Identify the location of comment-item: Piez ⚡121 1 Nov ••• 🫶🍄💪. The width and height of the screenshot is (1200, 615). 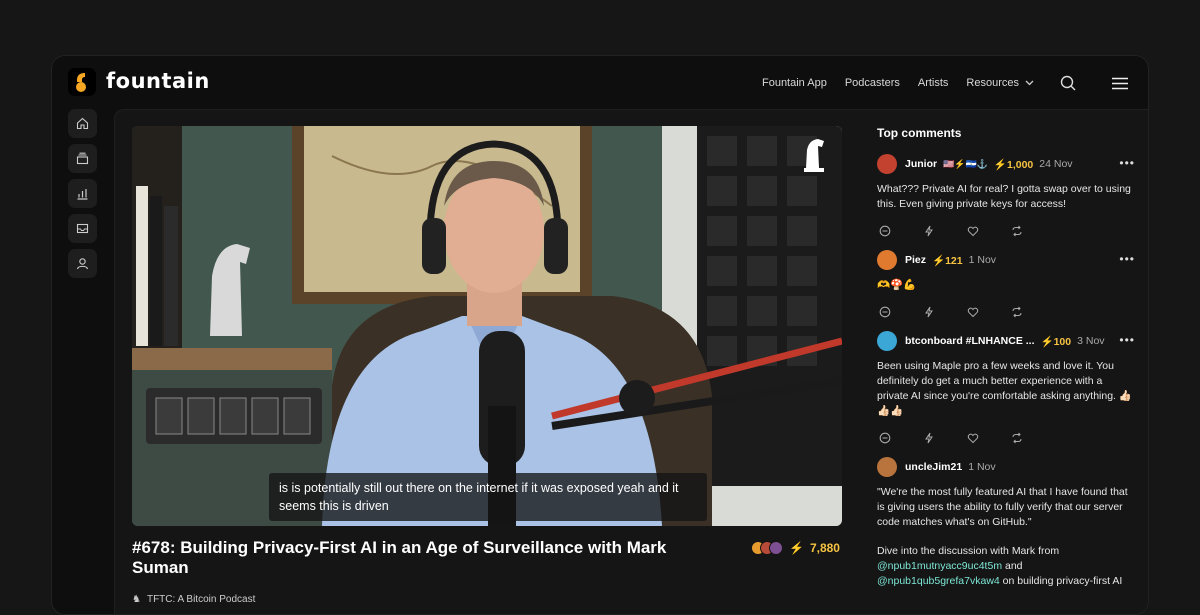
(1006, 284).